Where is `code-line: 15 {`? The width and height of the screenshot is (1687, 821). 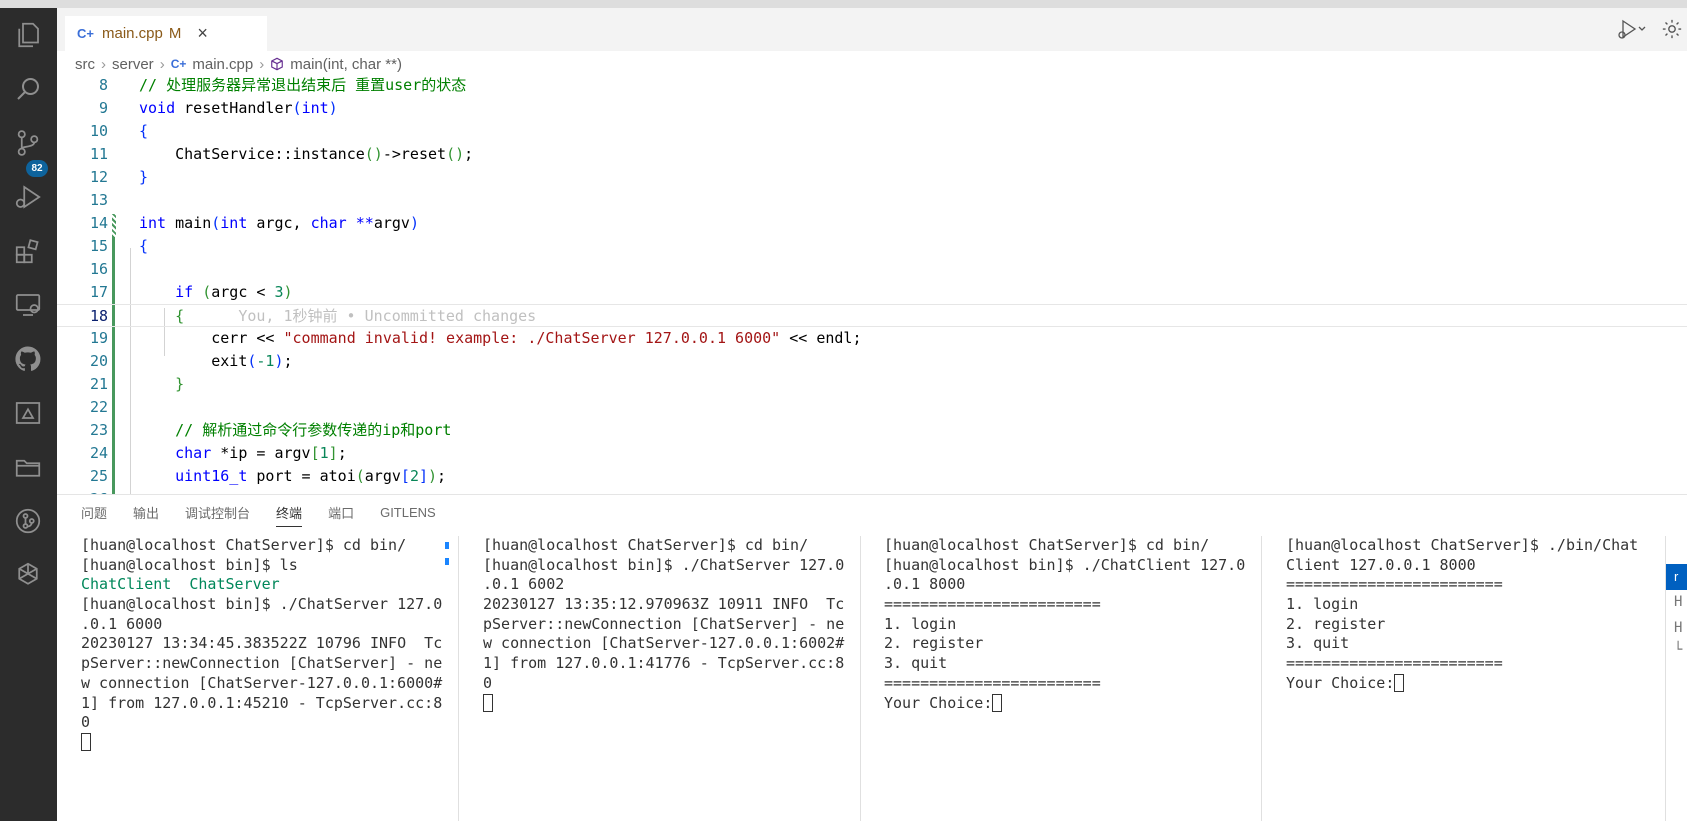 code-line: 15 { is located at coordinates (872, 246).